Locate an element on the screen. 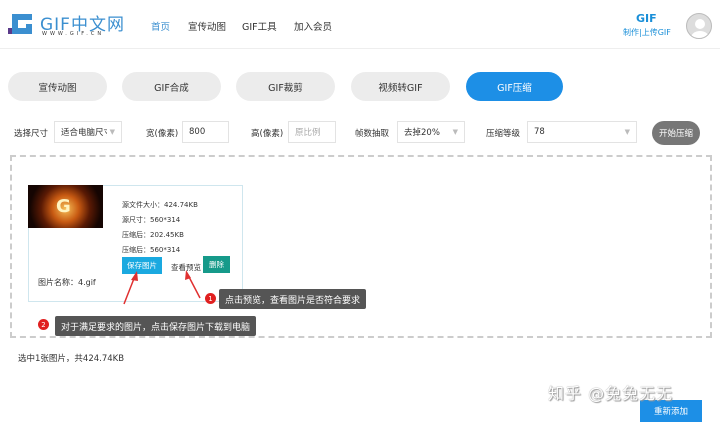 Image resolution: width=720 pixels, height=428 pixels. annotation-number: 2 is located at coordinates (43, 324).